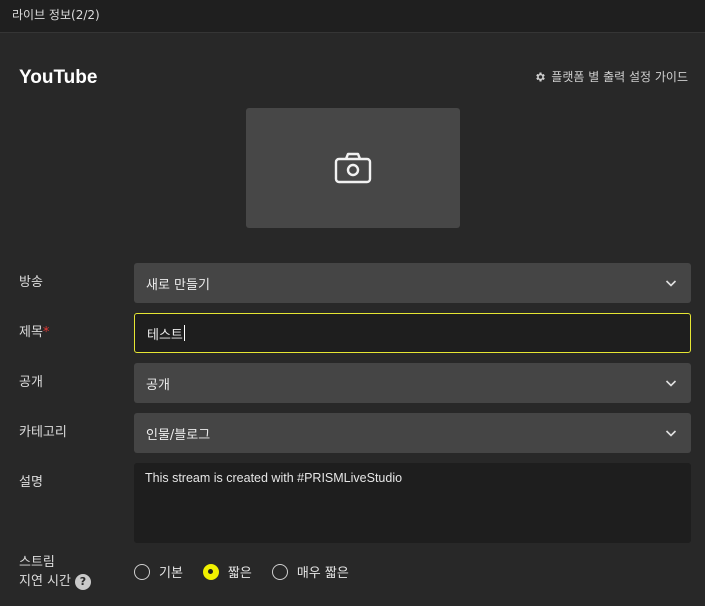  I want to click on radio-label: 기본, so click(171, 573).